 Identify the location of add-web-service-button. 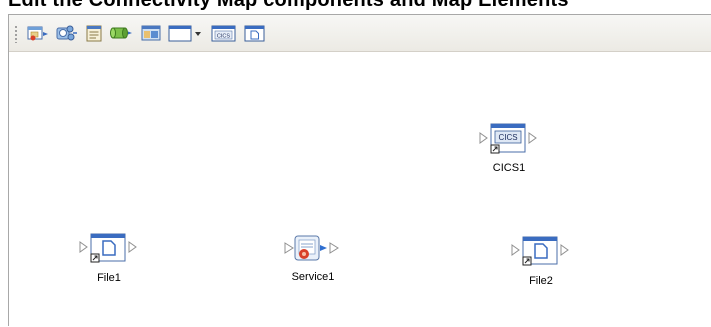
(94, 33).